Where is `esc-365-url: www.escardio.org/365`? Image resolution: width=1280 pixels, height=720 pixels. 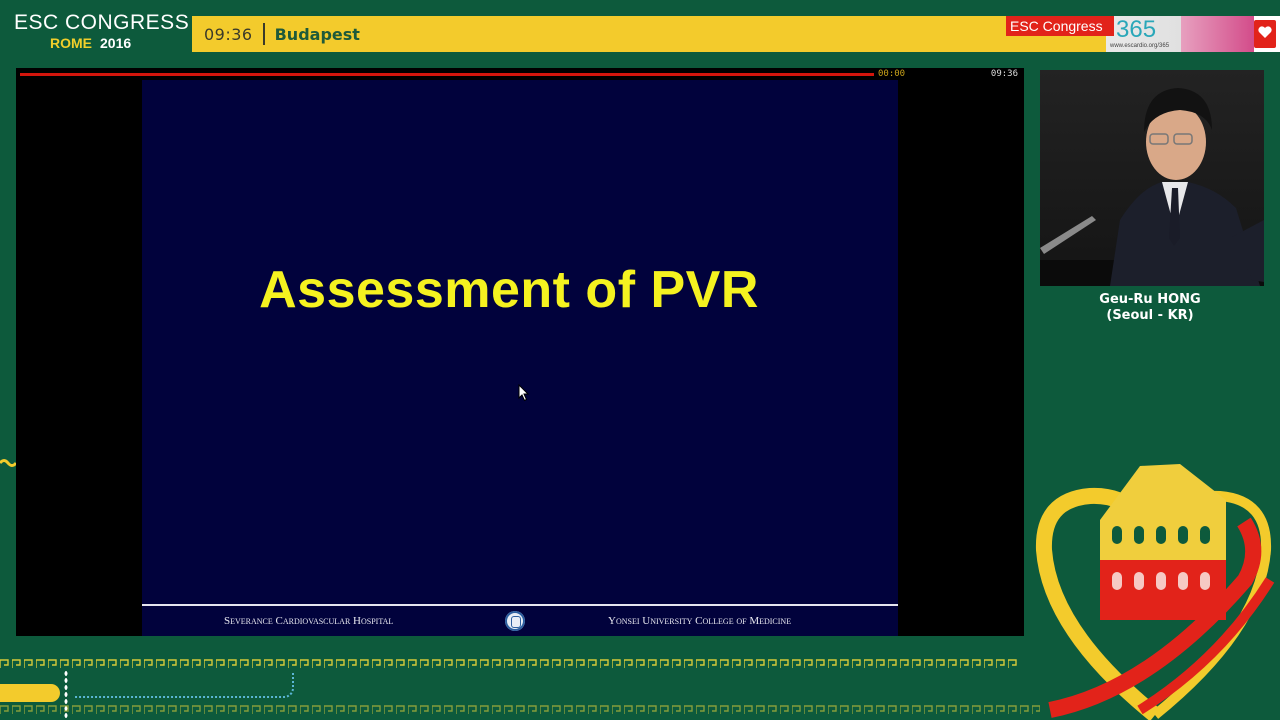 esc-365-url: www.escardio.org/365 is located at coordinates (1140, 46).